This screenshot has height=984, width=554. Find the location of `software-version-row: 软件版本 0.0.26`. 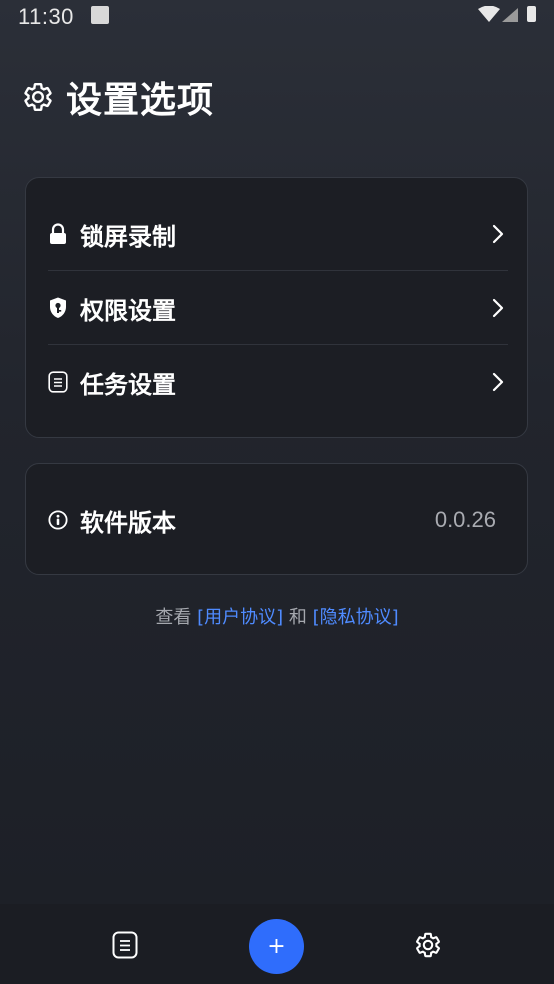

software-version-row: 软件版本 0.0.26 is located at coordinates (278, 520).